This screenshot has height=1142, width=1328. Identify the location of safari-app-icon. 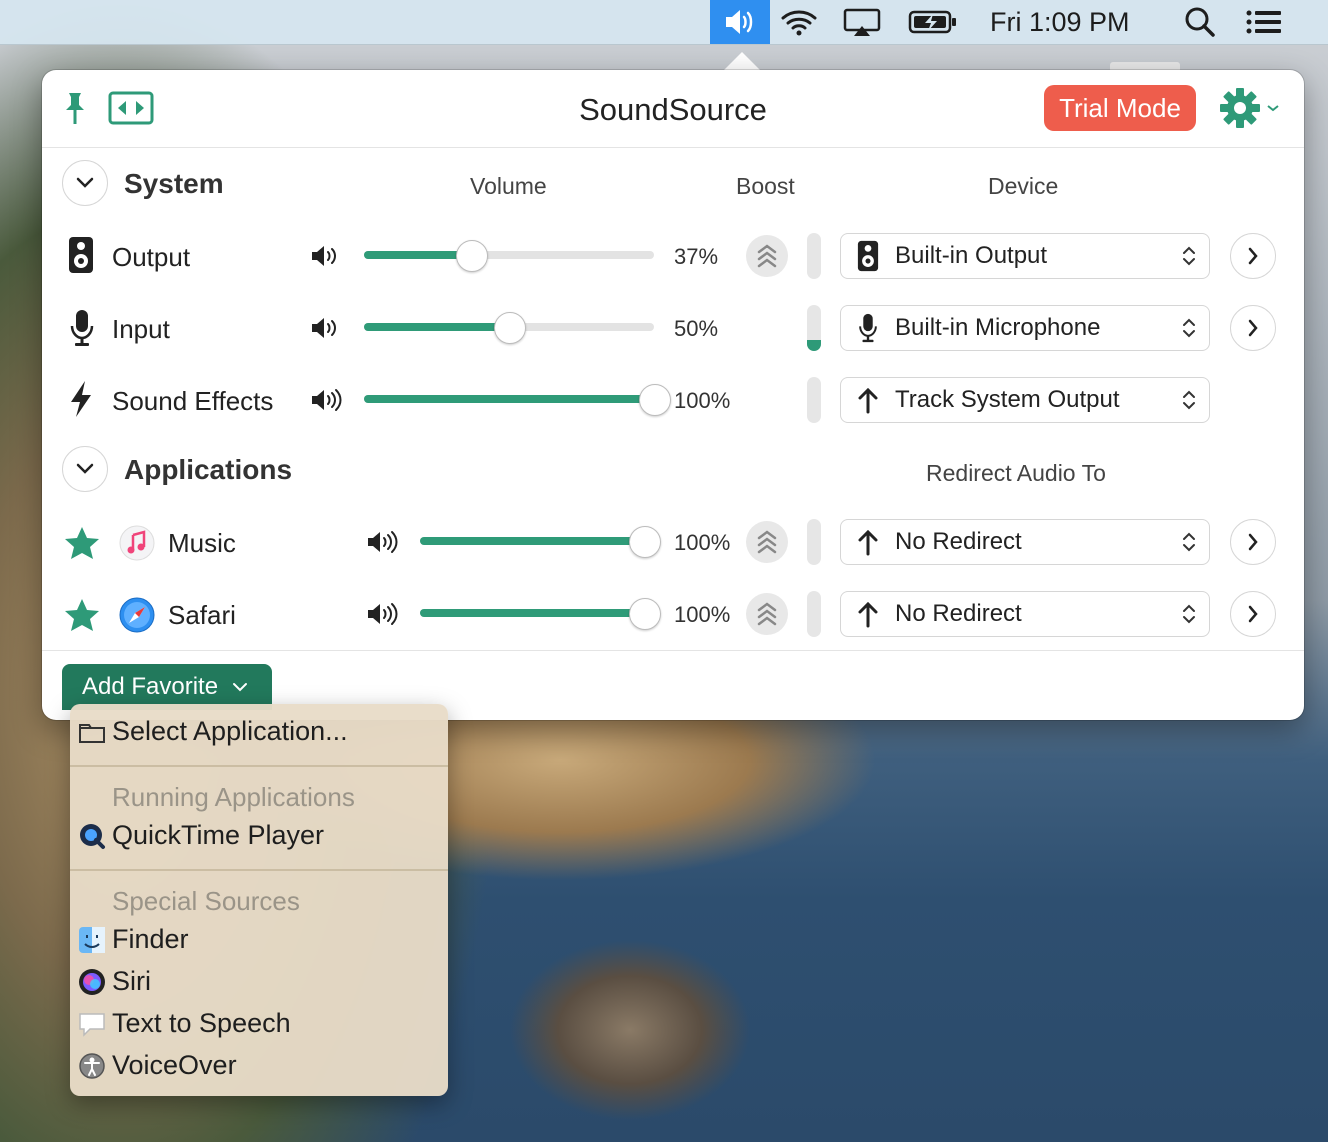
(137, 617).